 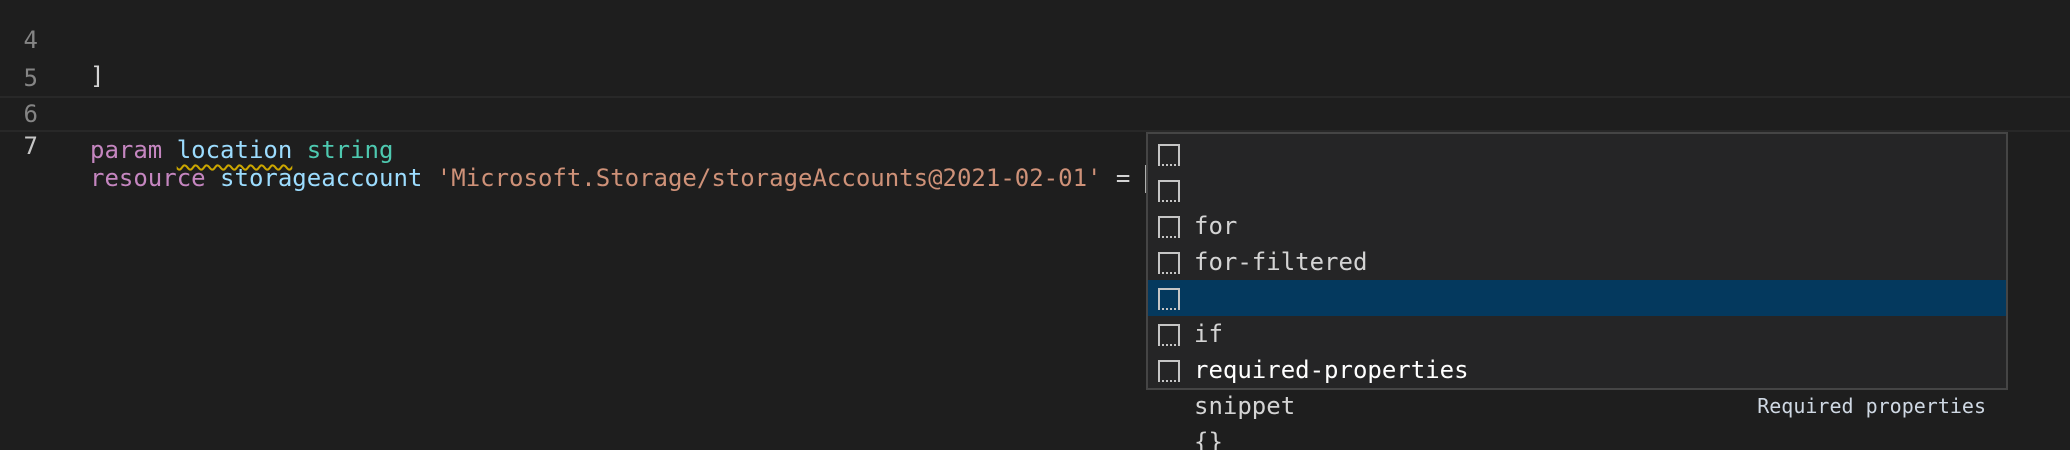 What do you see at coordinates (148, 178) in the screenshot?
I see `resource-keyword: resource` at bounding box center [148, 178].